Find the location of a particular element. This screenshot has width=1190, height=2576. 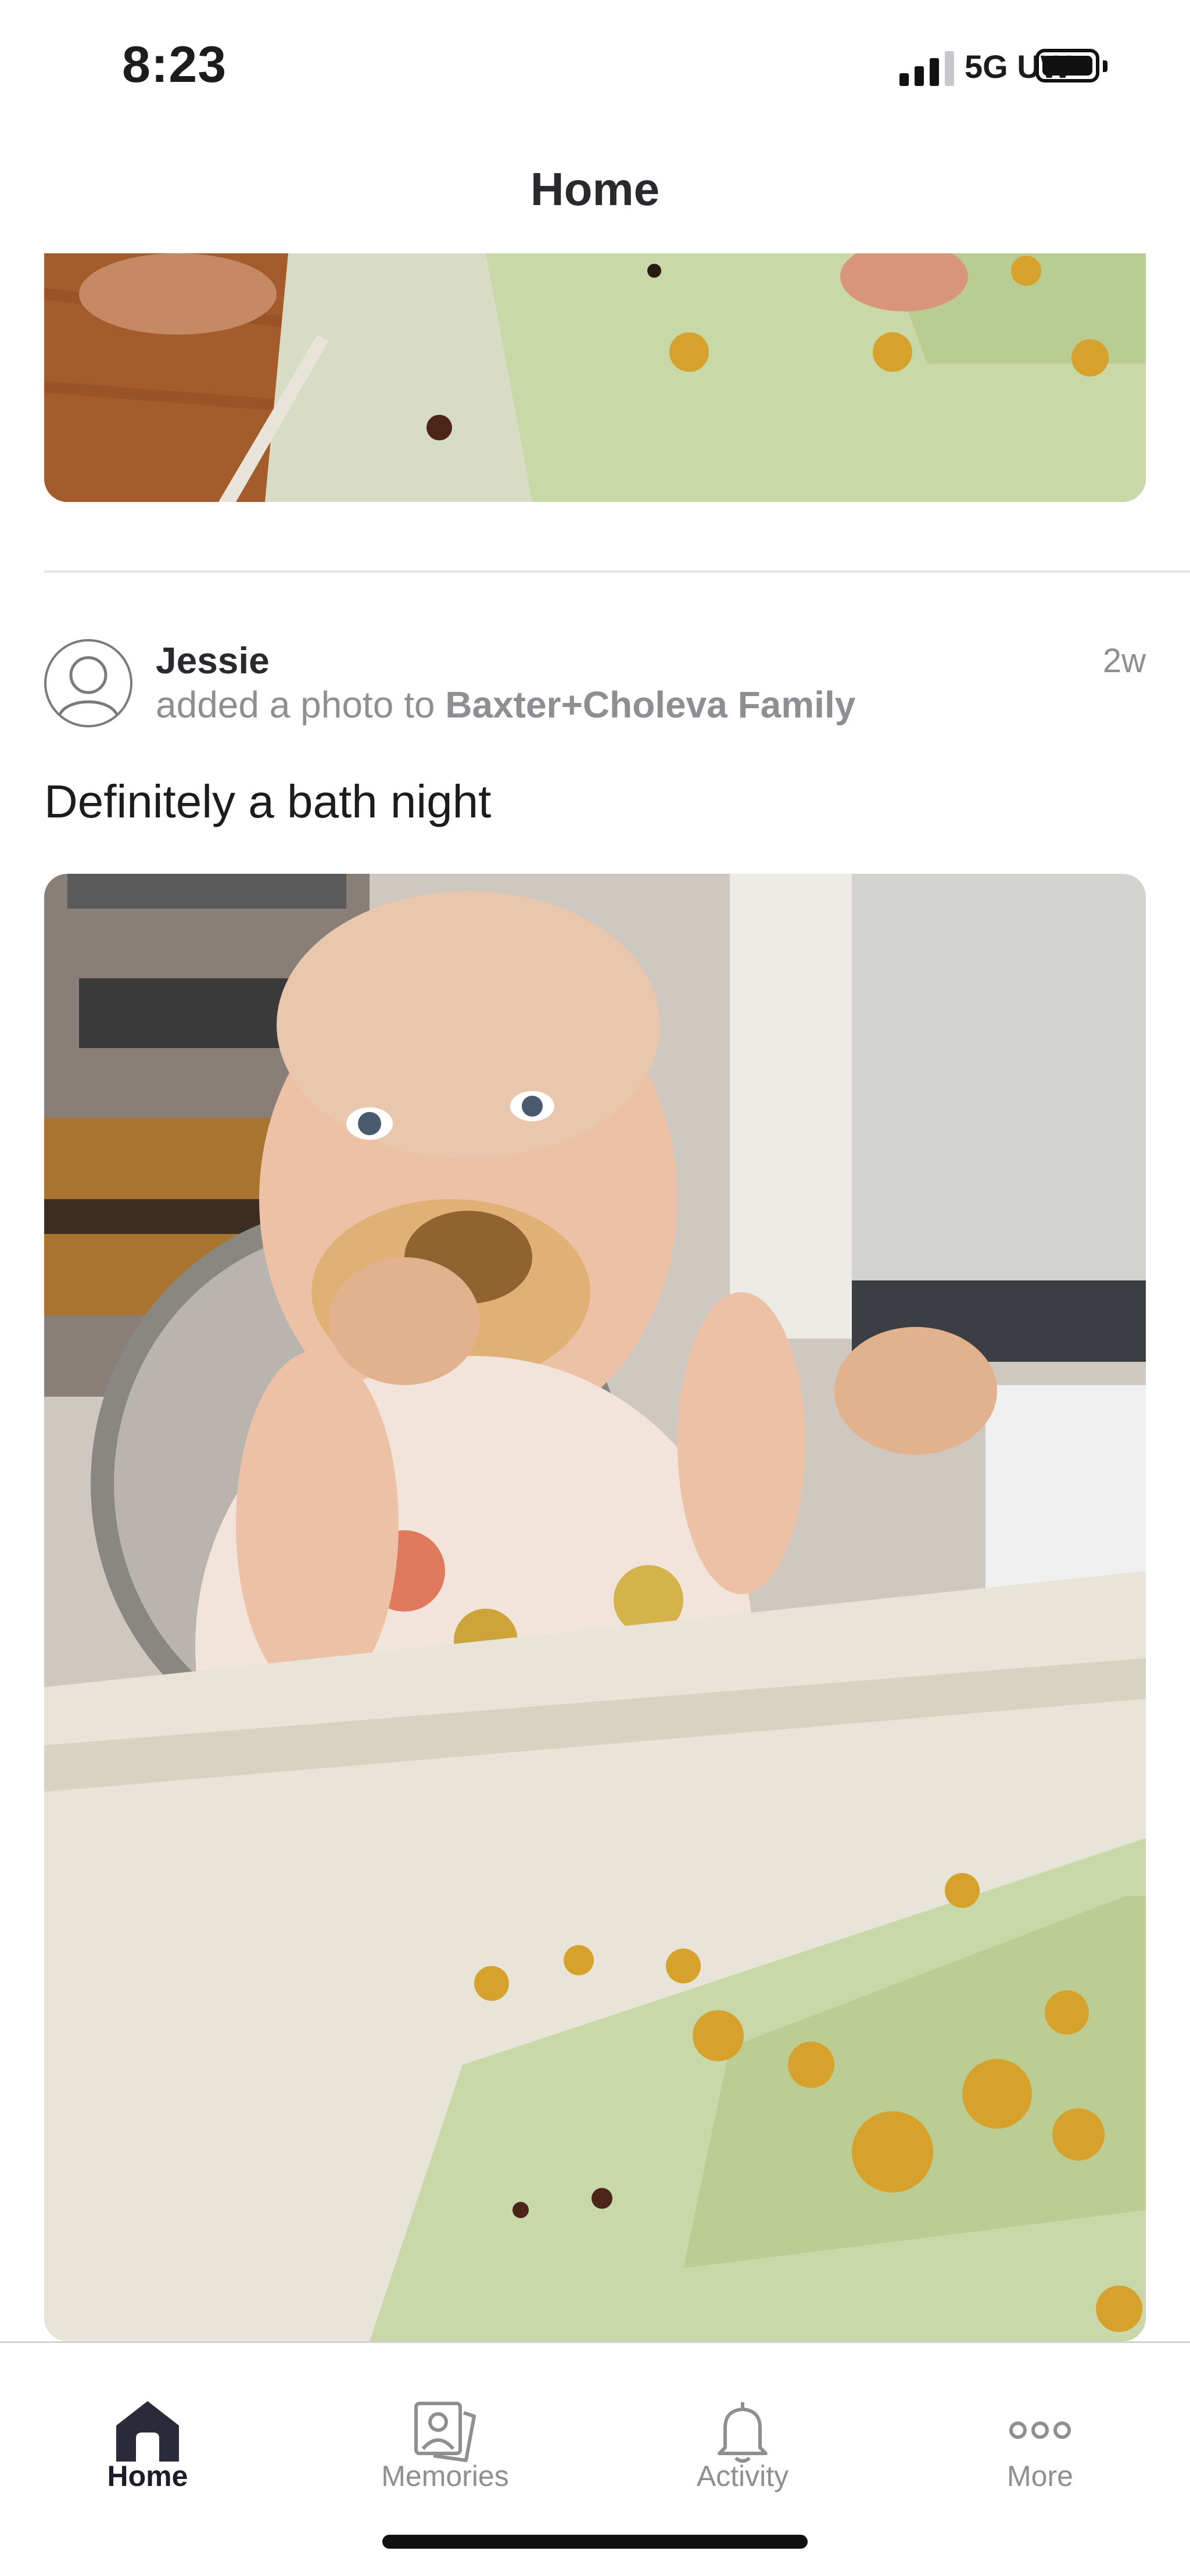

high-chair-tray-image is located at coordinates (595, 377).